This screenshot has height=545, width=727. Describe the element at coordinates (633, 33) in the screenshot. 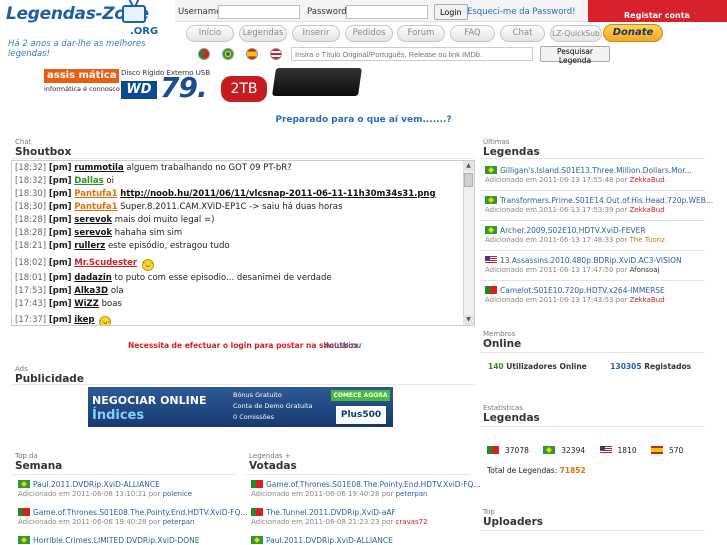

I see `donate-button: Donate` at that location.